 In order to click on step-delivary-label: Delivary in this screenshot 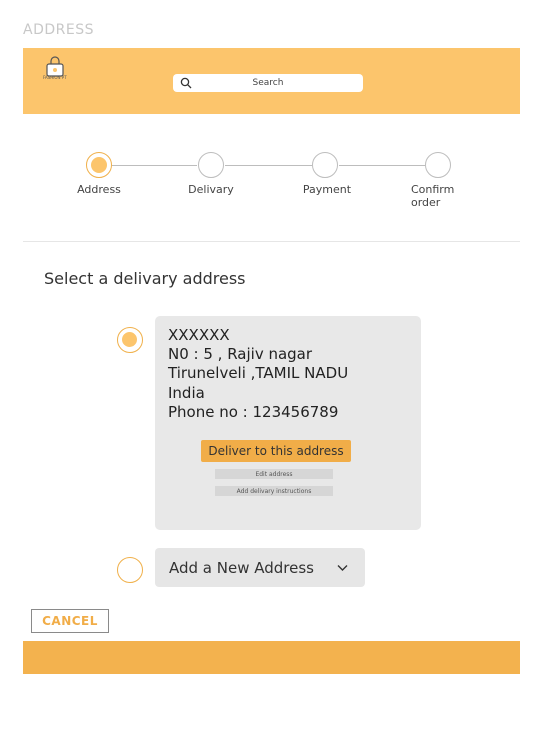, I will do `click(211, 189)`.